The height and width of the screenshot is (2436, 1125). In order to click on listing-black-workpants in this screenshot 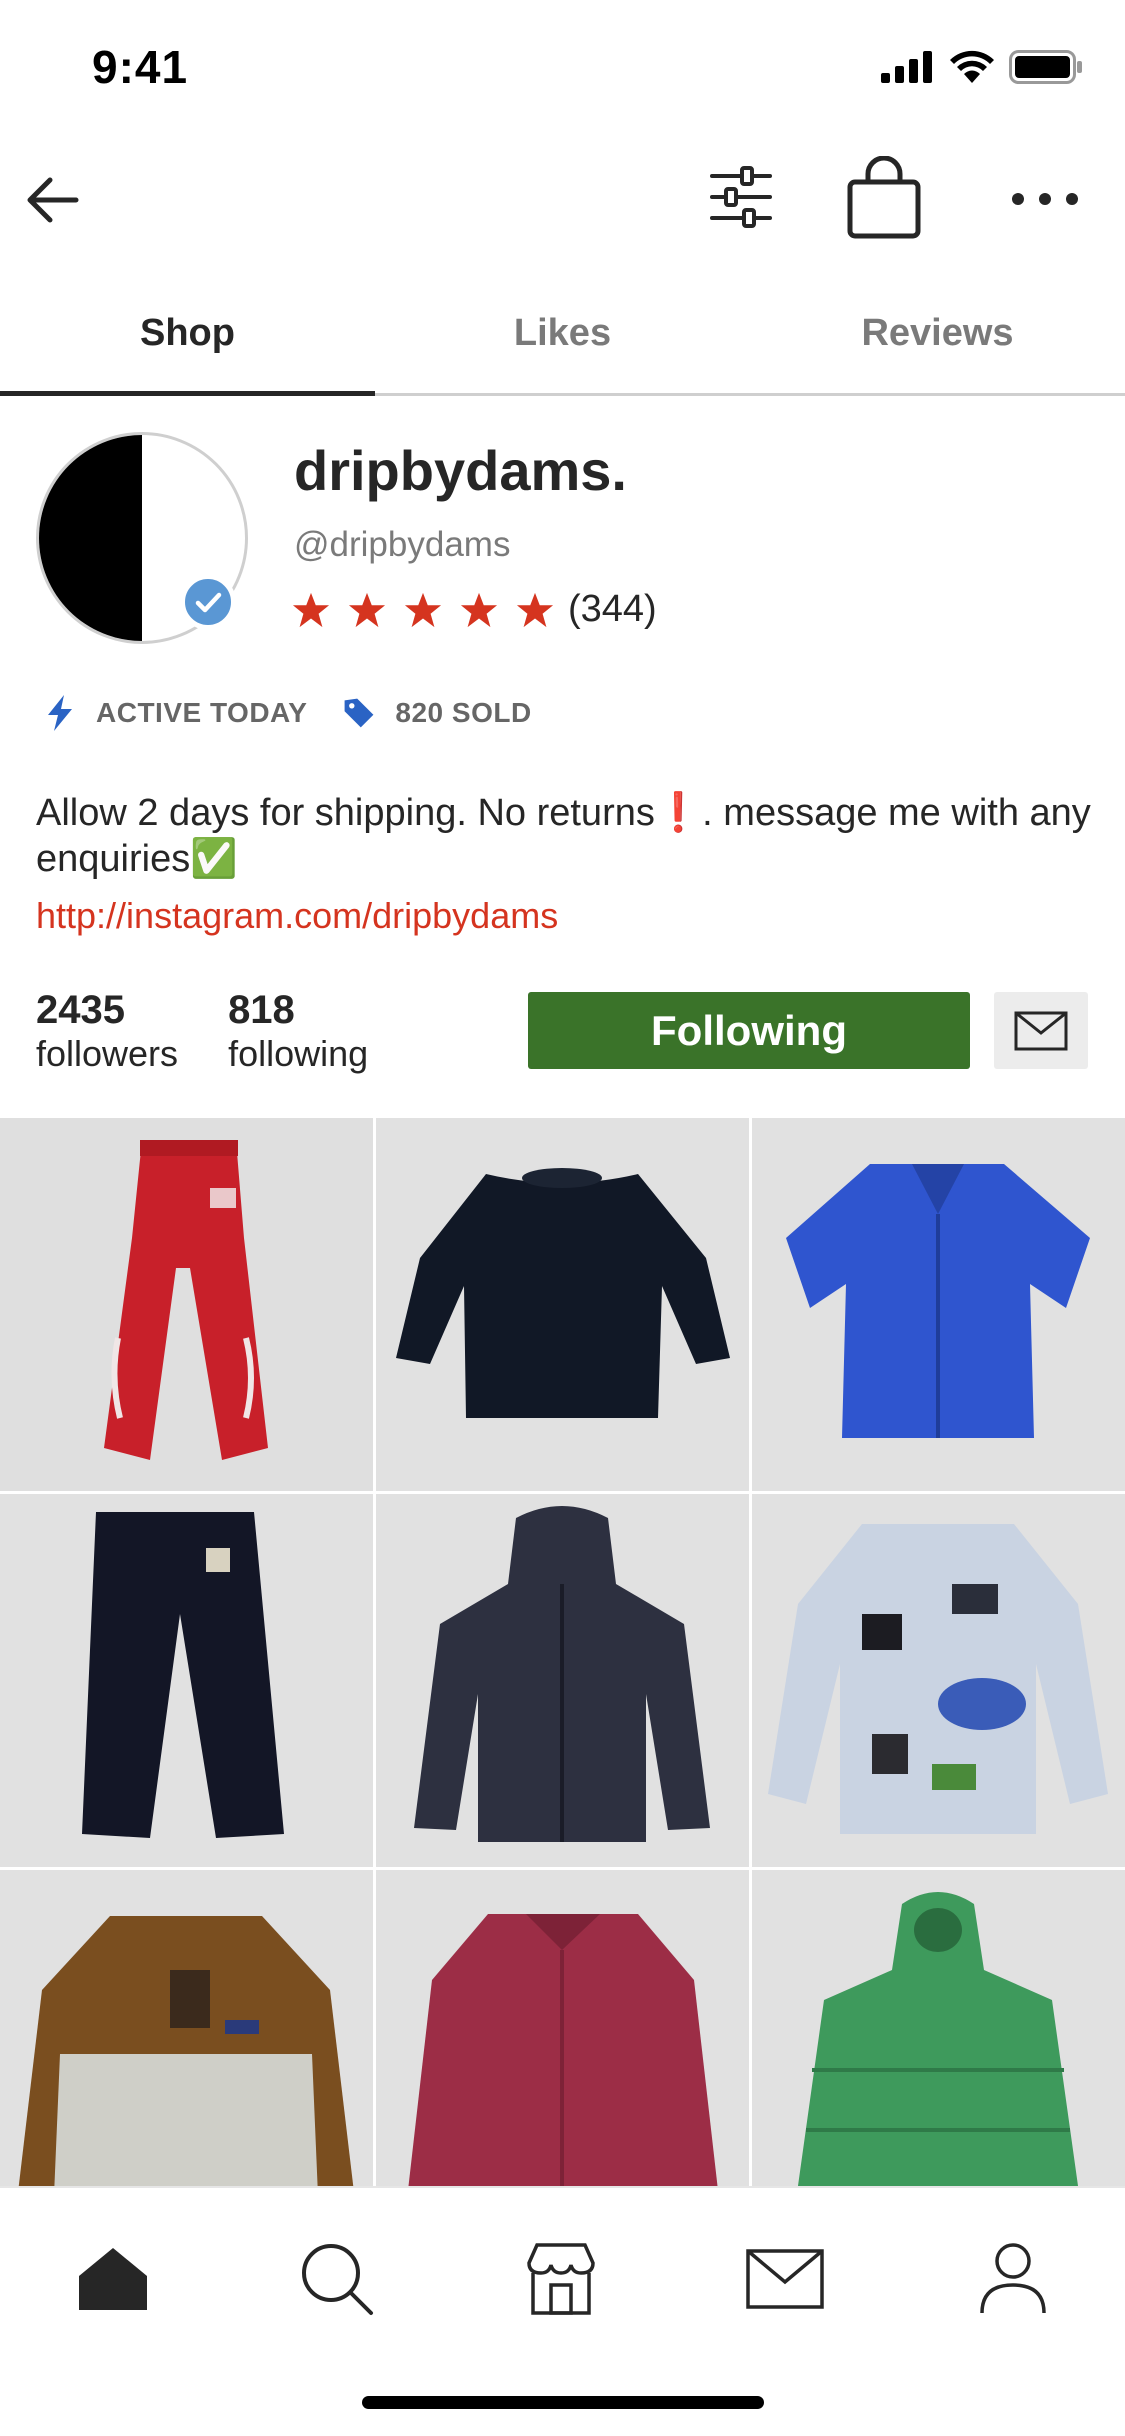, I will do `click(186, 1680)`.